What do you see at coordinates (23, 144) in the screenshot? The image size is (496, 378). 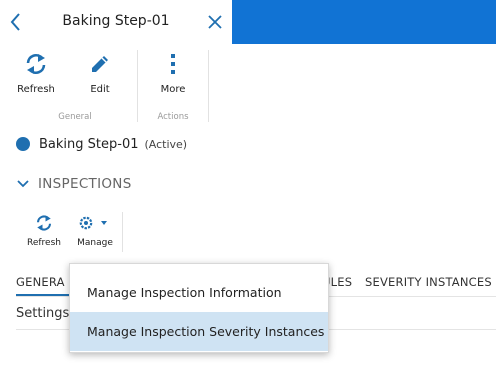 I see `status-dot` at bounding box center [23, 144].